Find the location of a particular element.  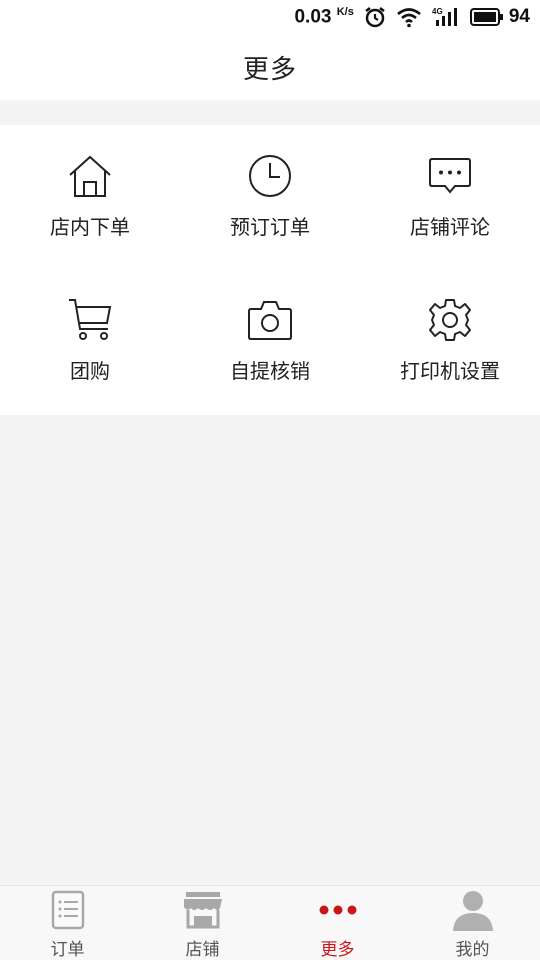

tab-orders: 订单 is located at coordinates (67, 923).